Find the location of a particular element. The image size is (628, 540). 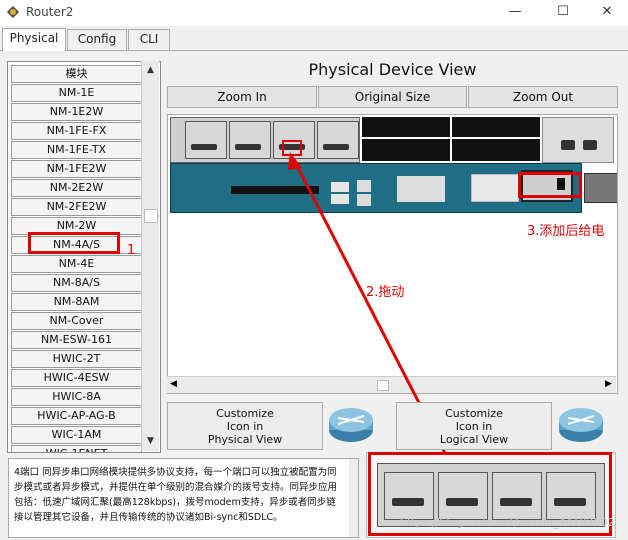

customize-logical-line1: Customize is located at coordinates (474, 413).